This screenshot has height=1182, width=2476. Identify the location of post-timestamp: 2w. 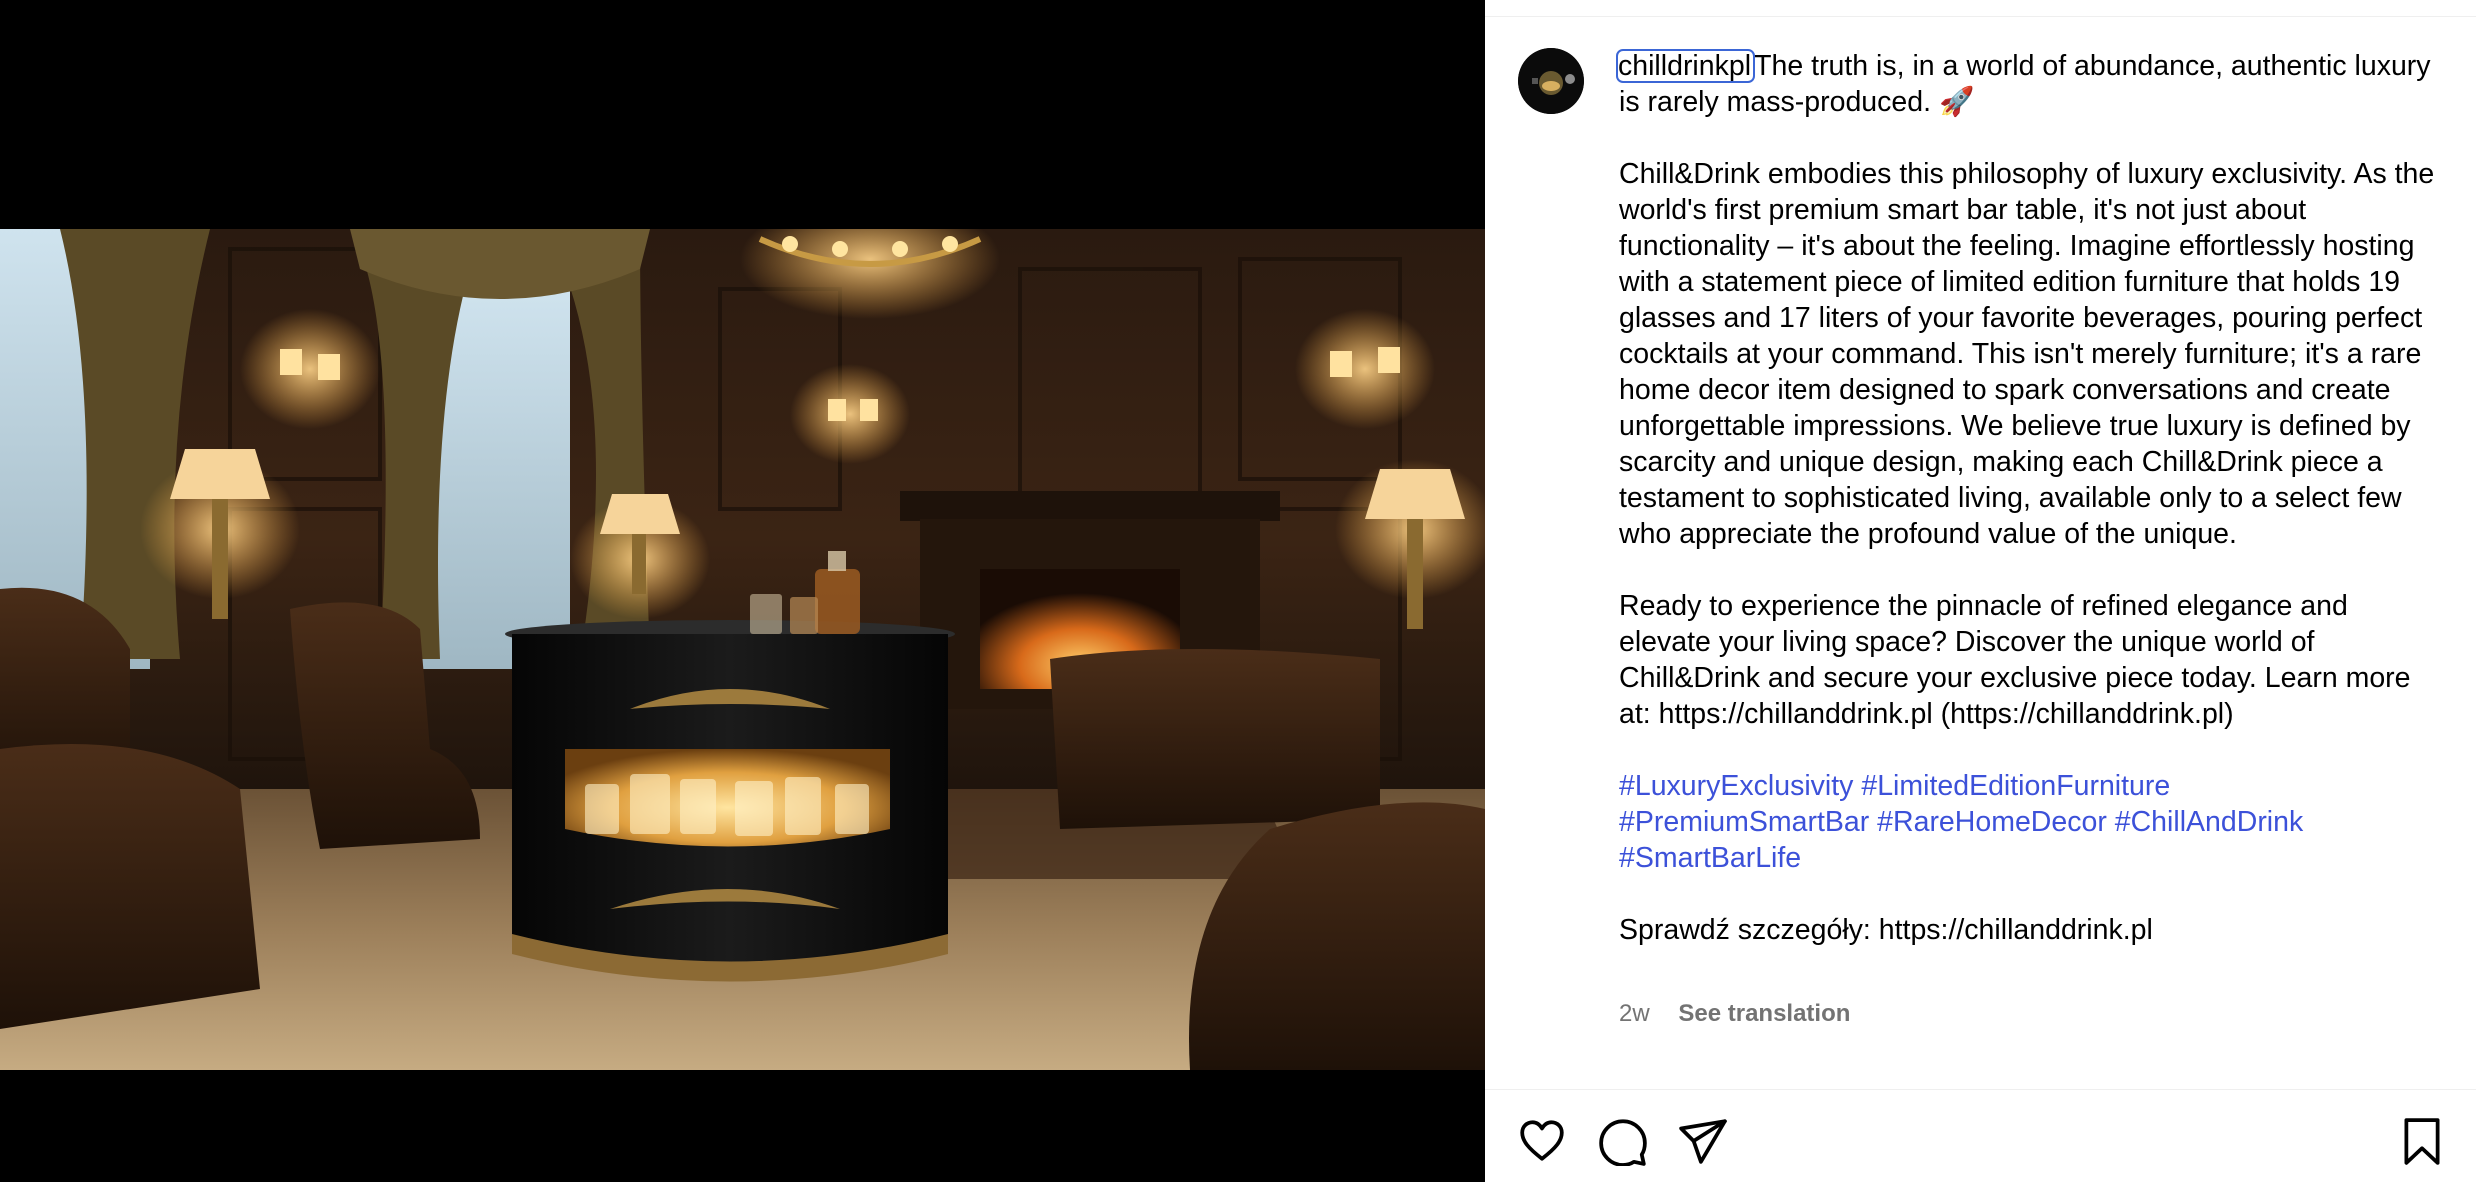
(1634, 1013).